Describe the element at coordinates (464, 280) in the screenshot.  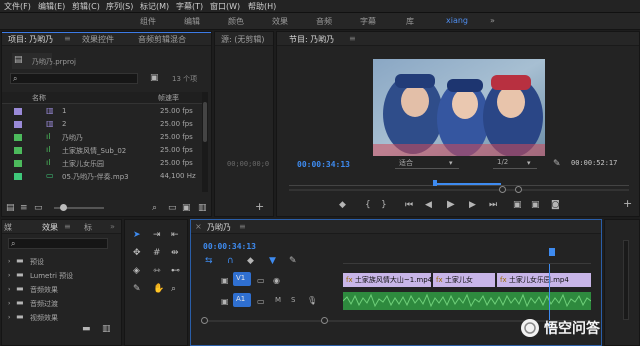
I see `video-clip: fx 土家儿女` at that location.